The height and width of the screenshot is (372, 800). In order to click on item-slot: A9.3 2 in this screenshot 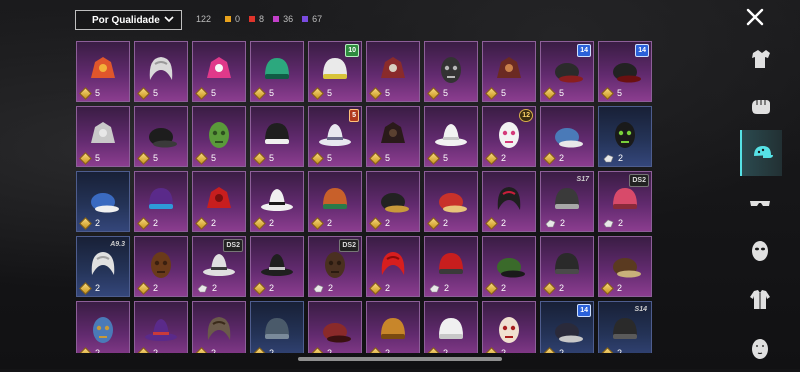, I will do `click(103, 266)`.